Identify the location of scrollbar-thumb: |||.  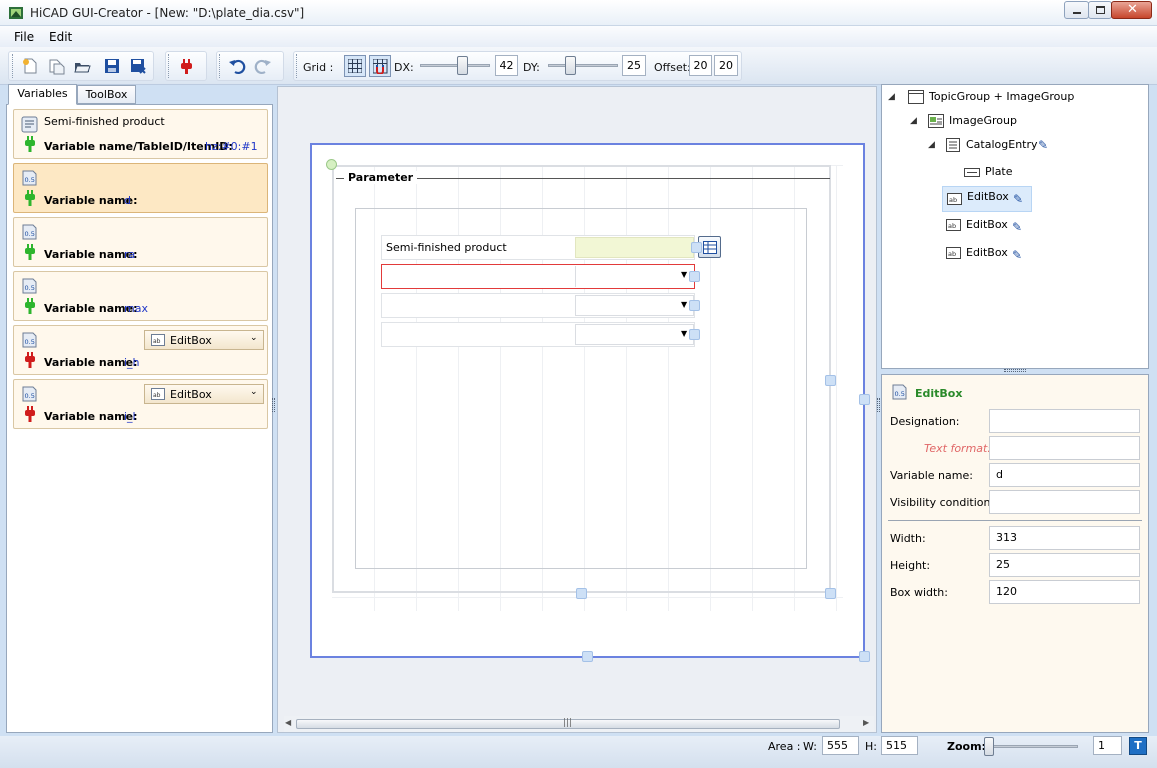
(568, 723).